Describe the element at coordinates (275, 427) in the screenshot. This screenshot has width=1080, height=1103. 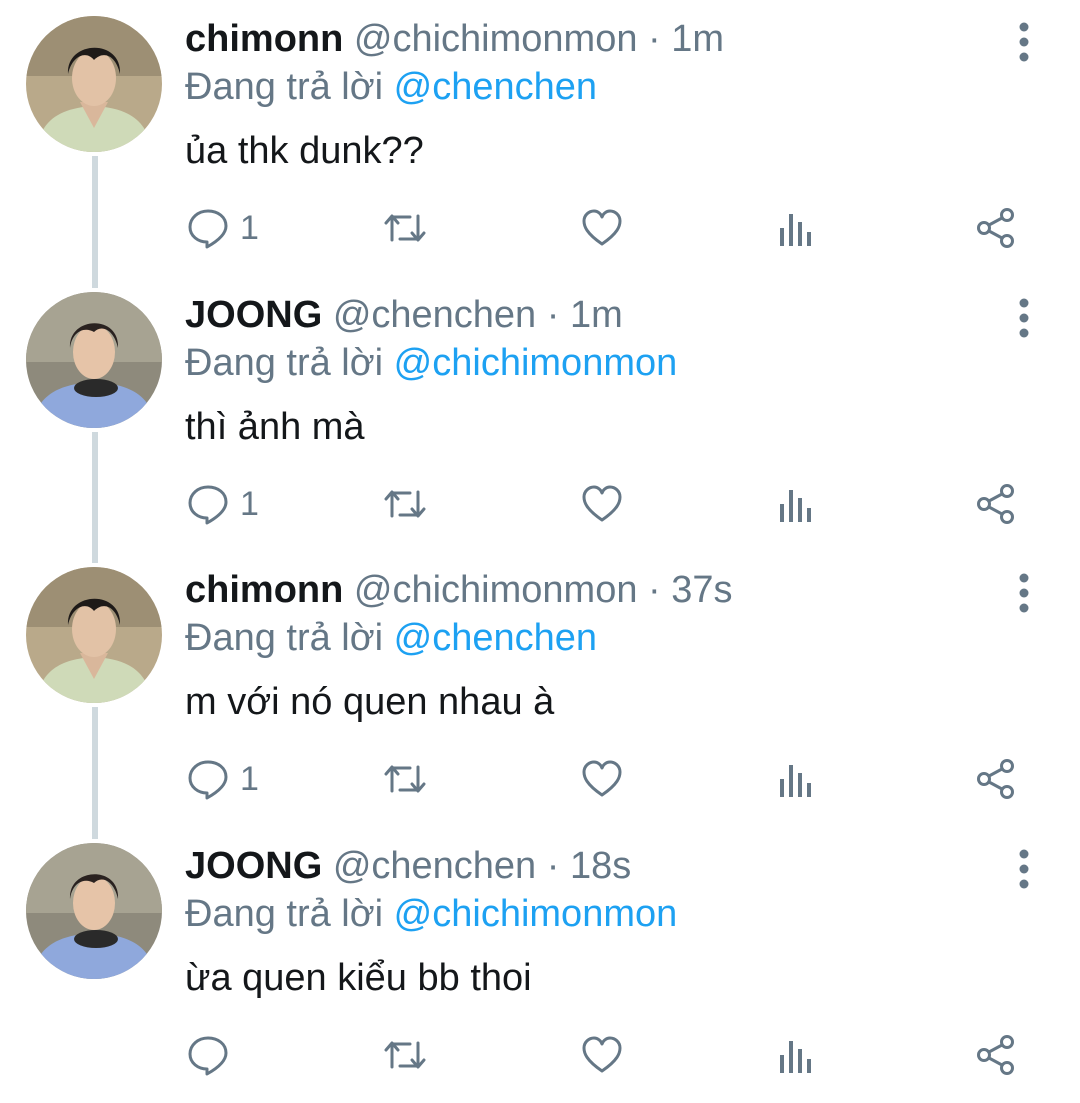
I see `tweet-text: thì ảnh mà` at that location.